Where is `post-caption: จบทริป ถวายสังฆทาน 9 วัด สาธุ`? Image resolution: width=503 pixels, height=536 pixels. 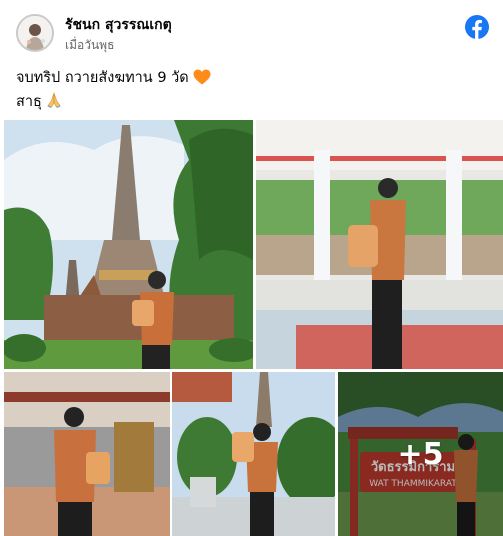 post-caption: จบทริป ถวายสังฆทาน 9 วัด สาธุ is located at coordinates (113, 90).